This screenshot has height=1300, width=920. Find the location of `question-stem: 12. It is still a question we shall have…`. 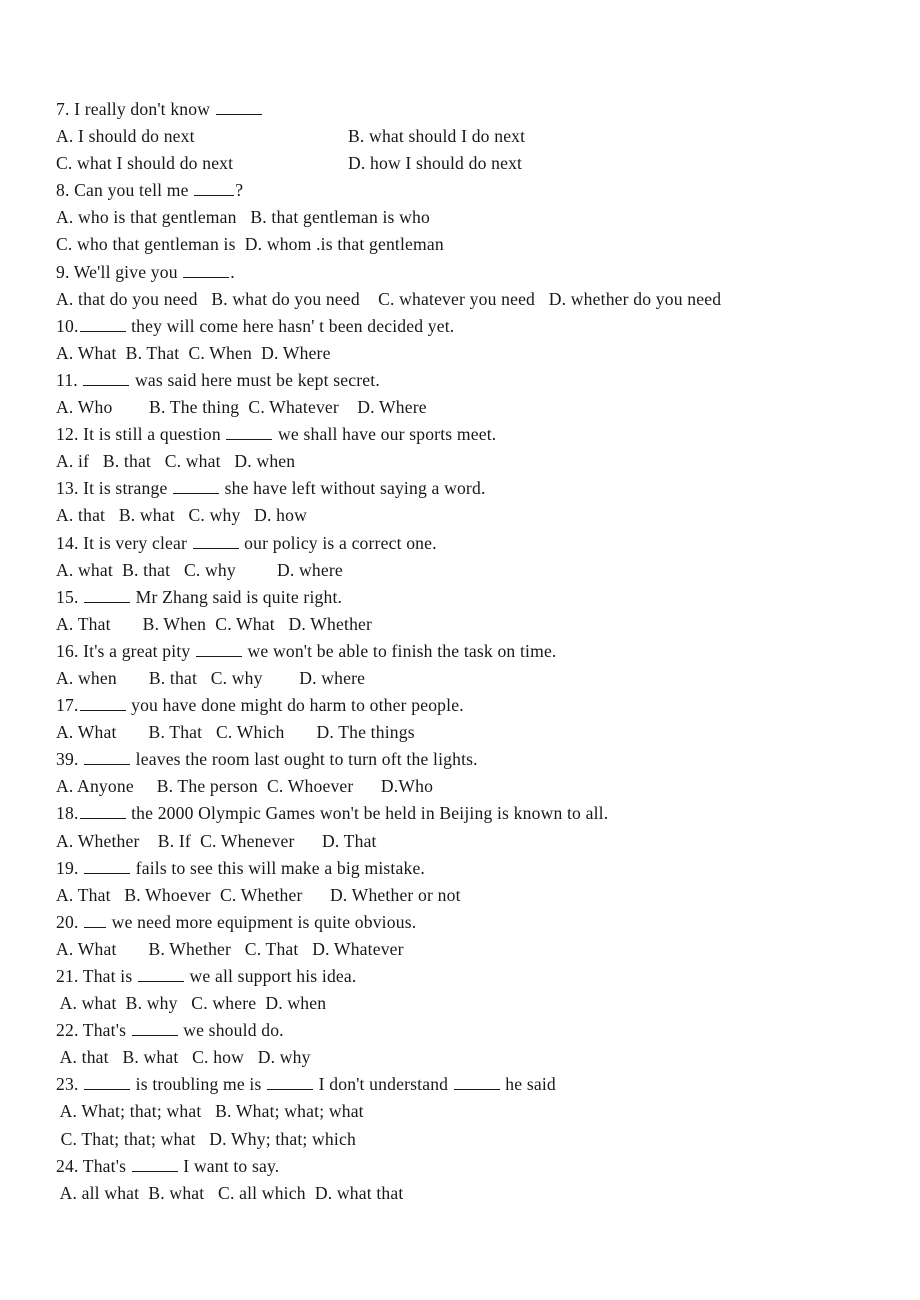

question-stem: 12. It is still a question we shall have… is located at coordinates (276, 434).